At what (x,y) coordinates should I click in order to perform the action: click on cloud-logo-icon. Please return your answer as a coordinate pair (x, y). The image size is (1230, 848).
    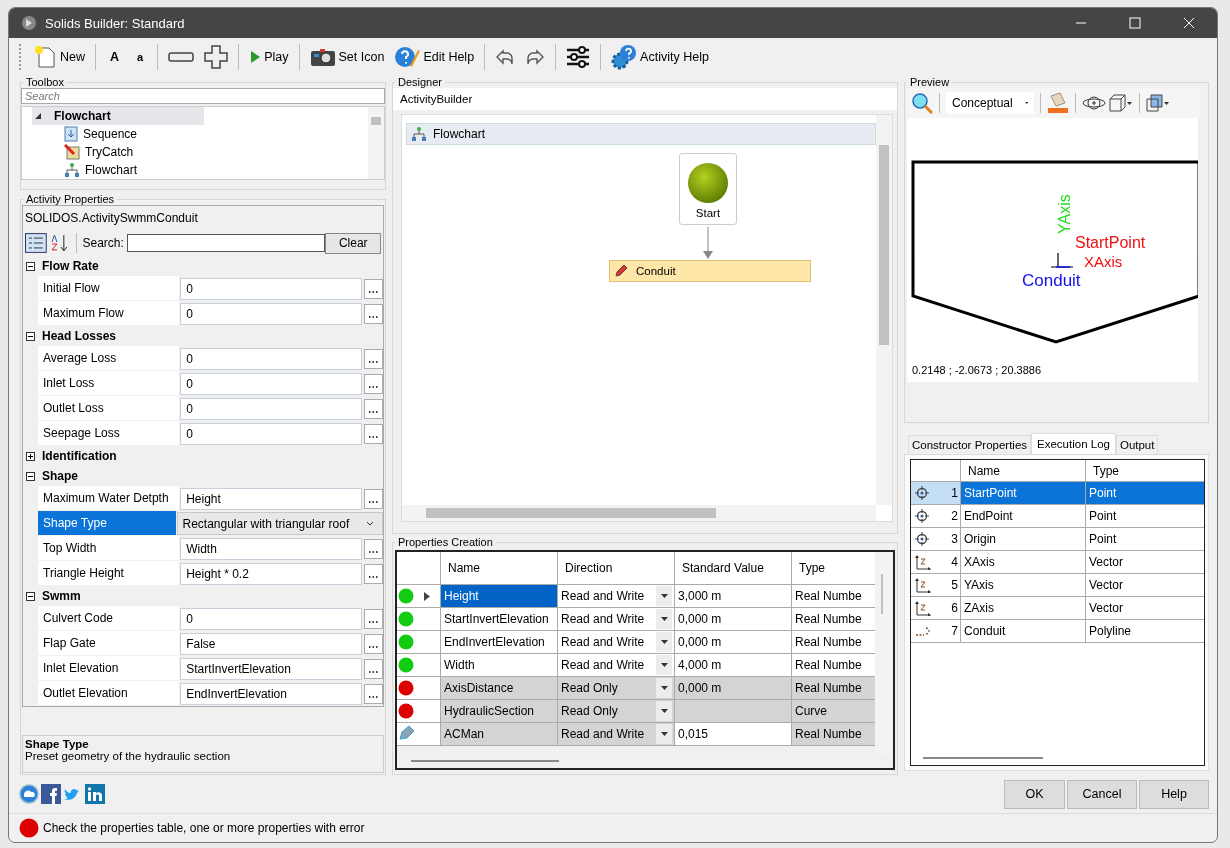
    Looking at the image, I should click on (29, 794).